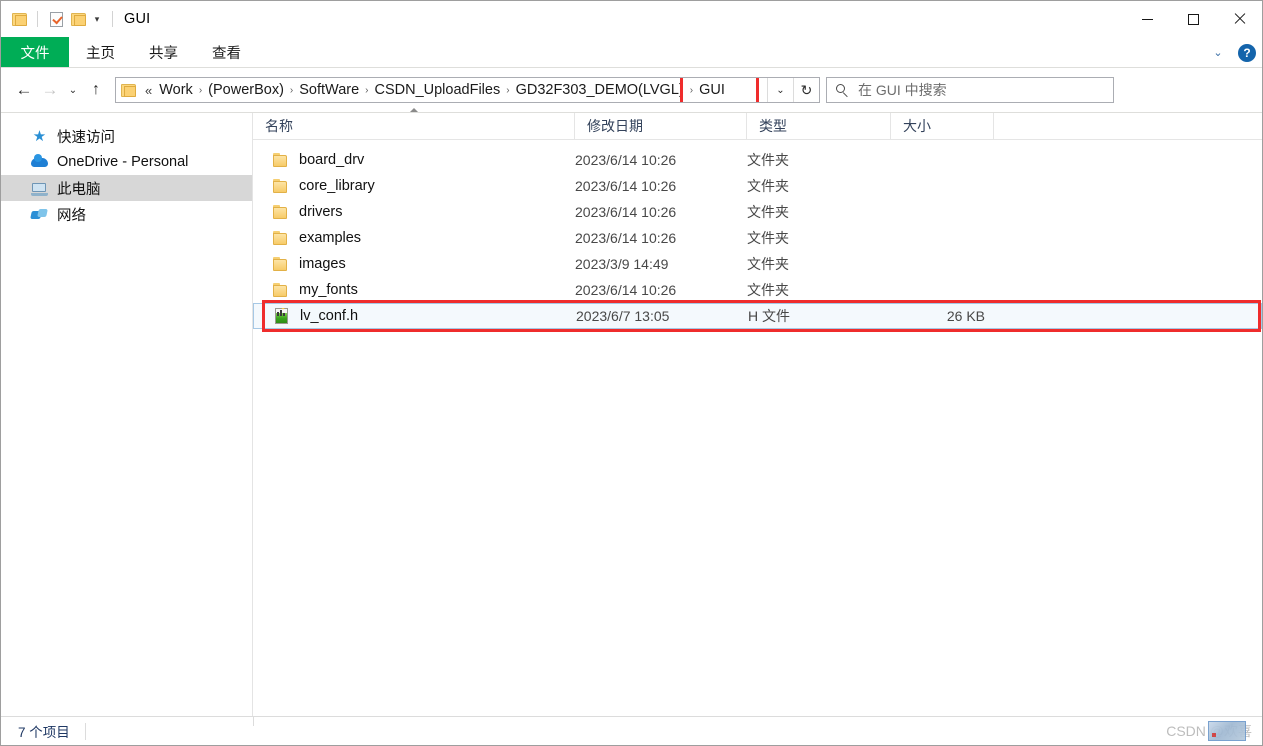  Describe the element at coordinates (126, 214) in the screenshot. I see `sidebar-item-network: 网络` at that location.